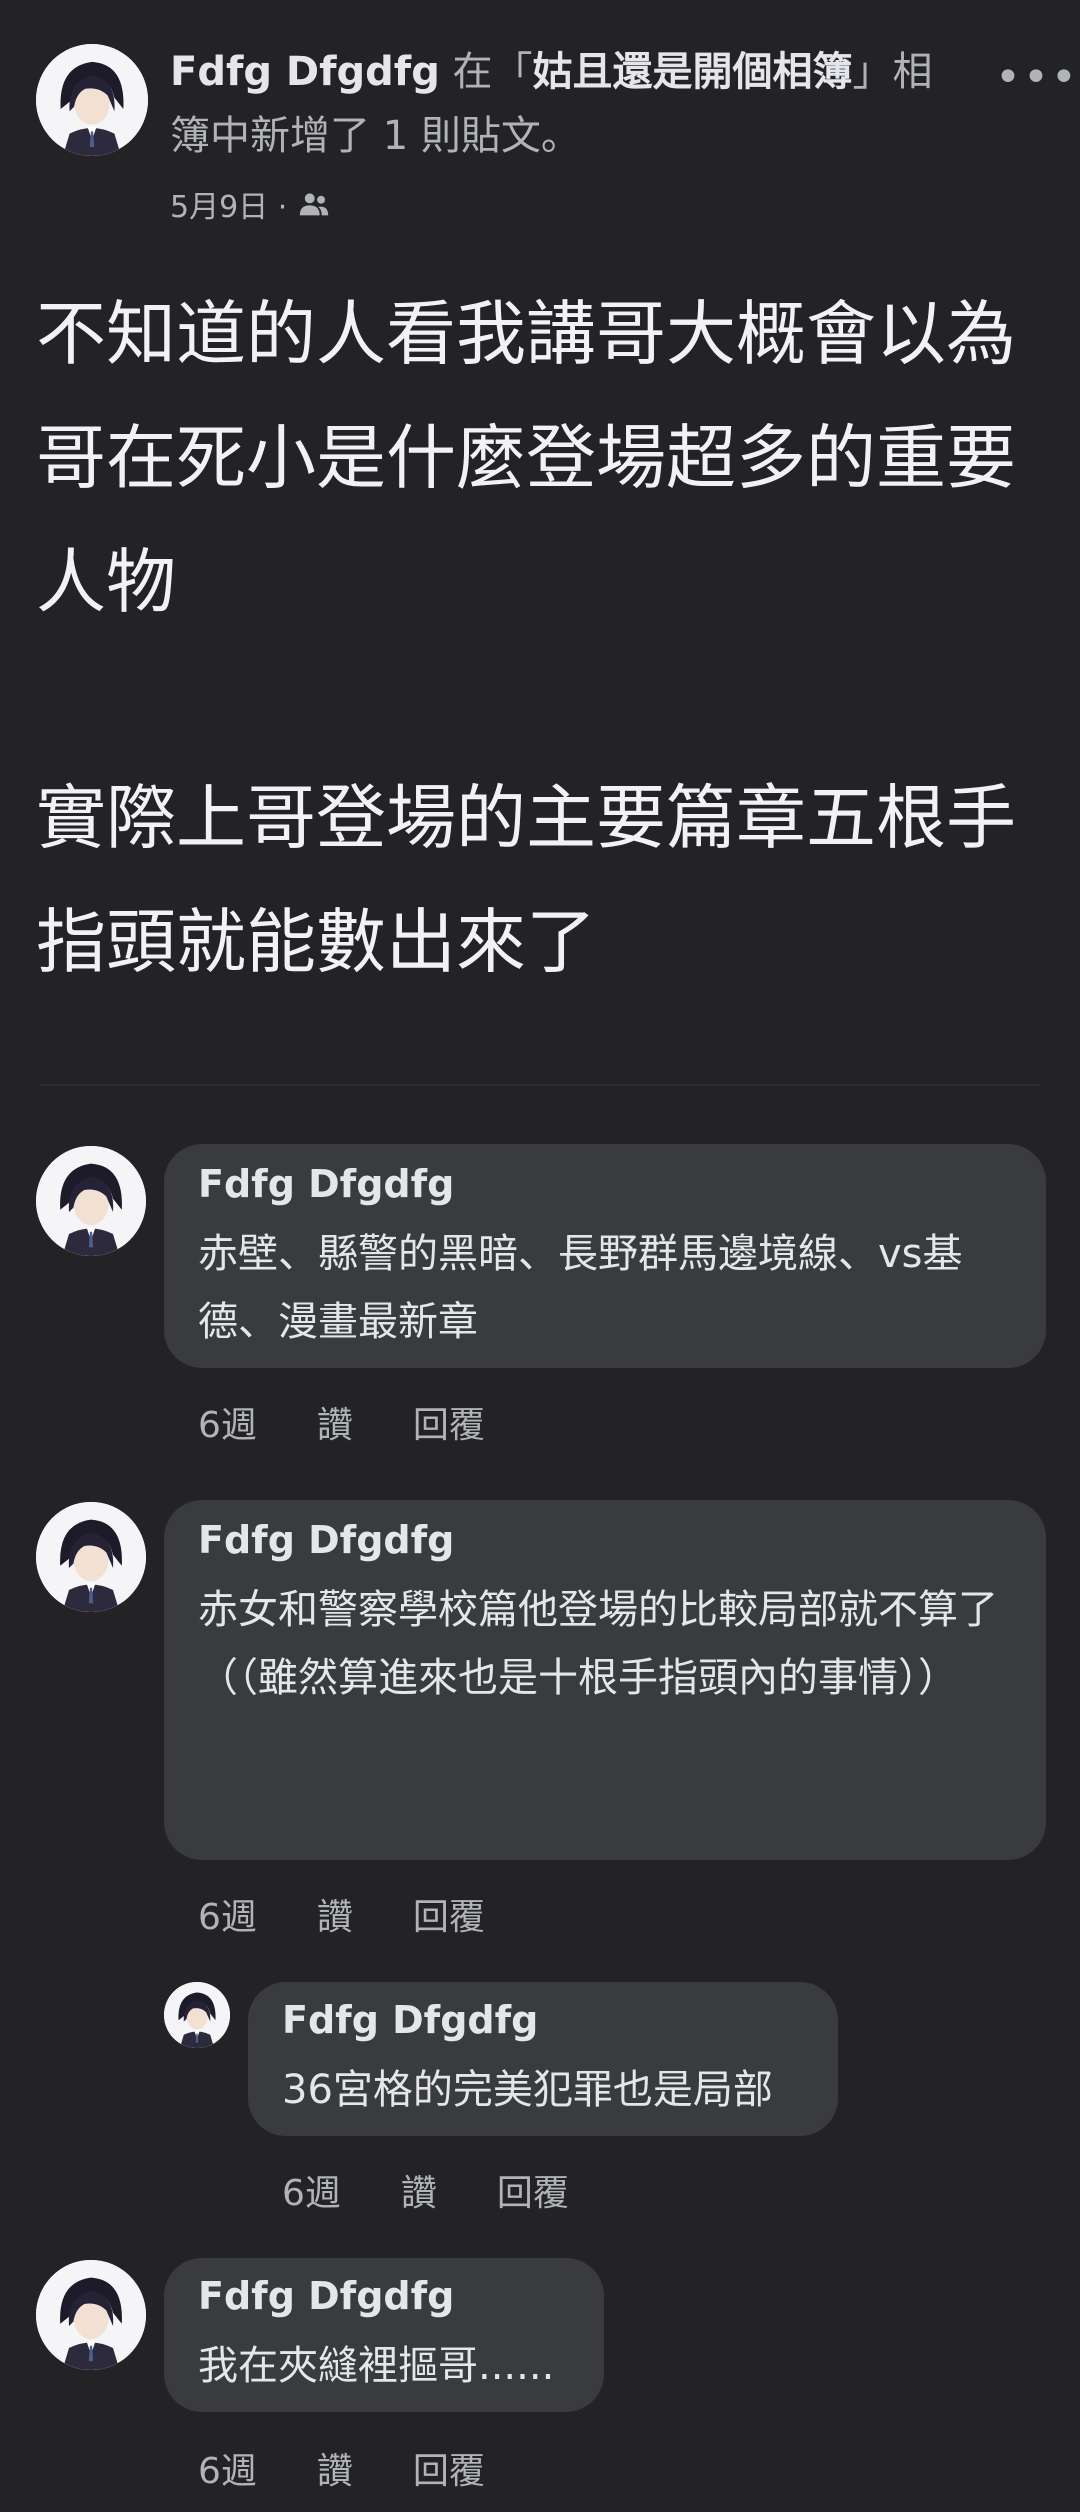 The height and width of the screenshot is (2512, 1080). Describe the element at coordinates (526, 880) in the screenshot. I see `post-paragraph-2: 實際上哥登場的主要篇章五根手指頭就能數出來了` at that location.